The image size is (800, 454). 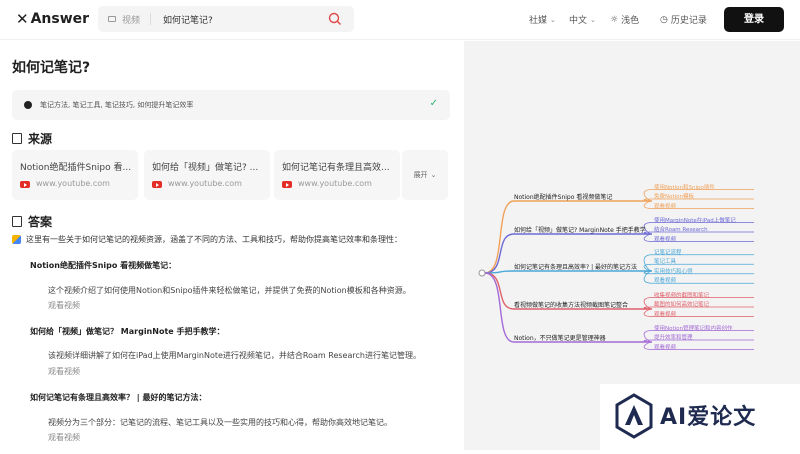 I want to click on logo-mark-icon: ✕, so click(x=22, y=19).